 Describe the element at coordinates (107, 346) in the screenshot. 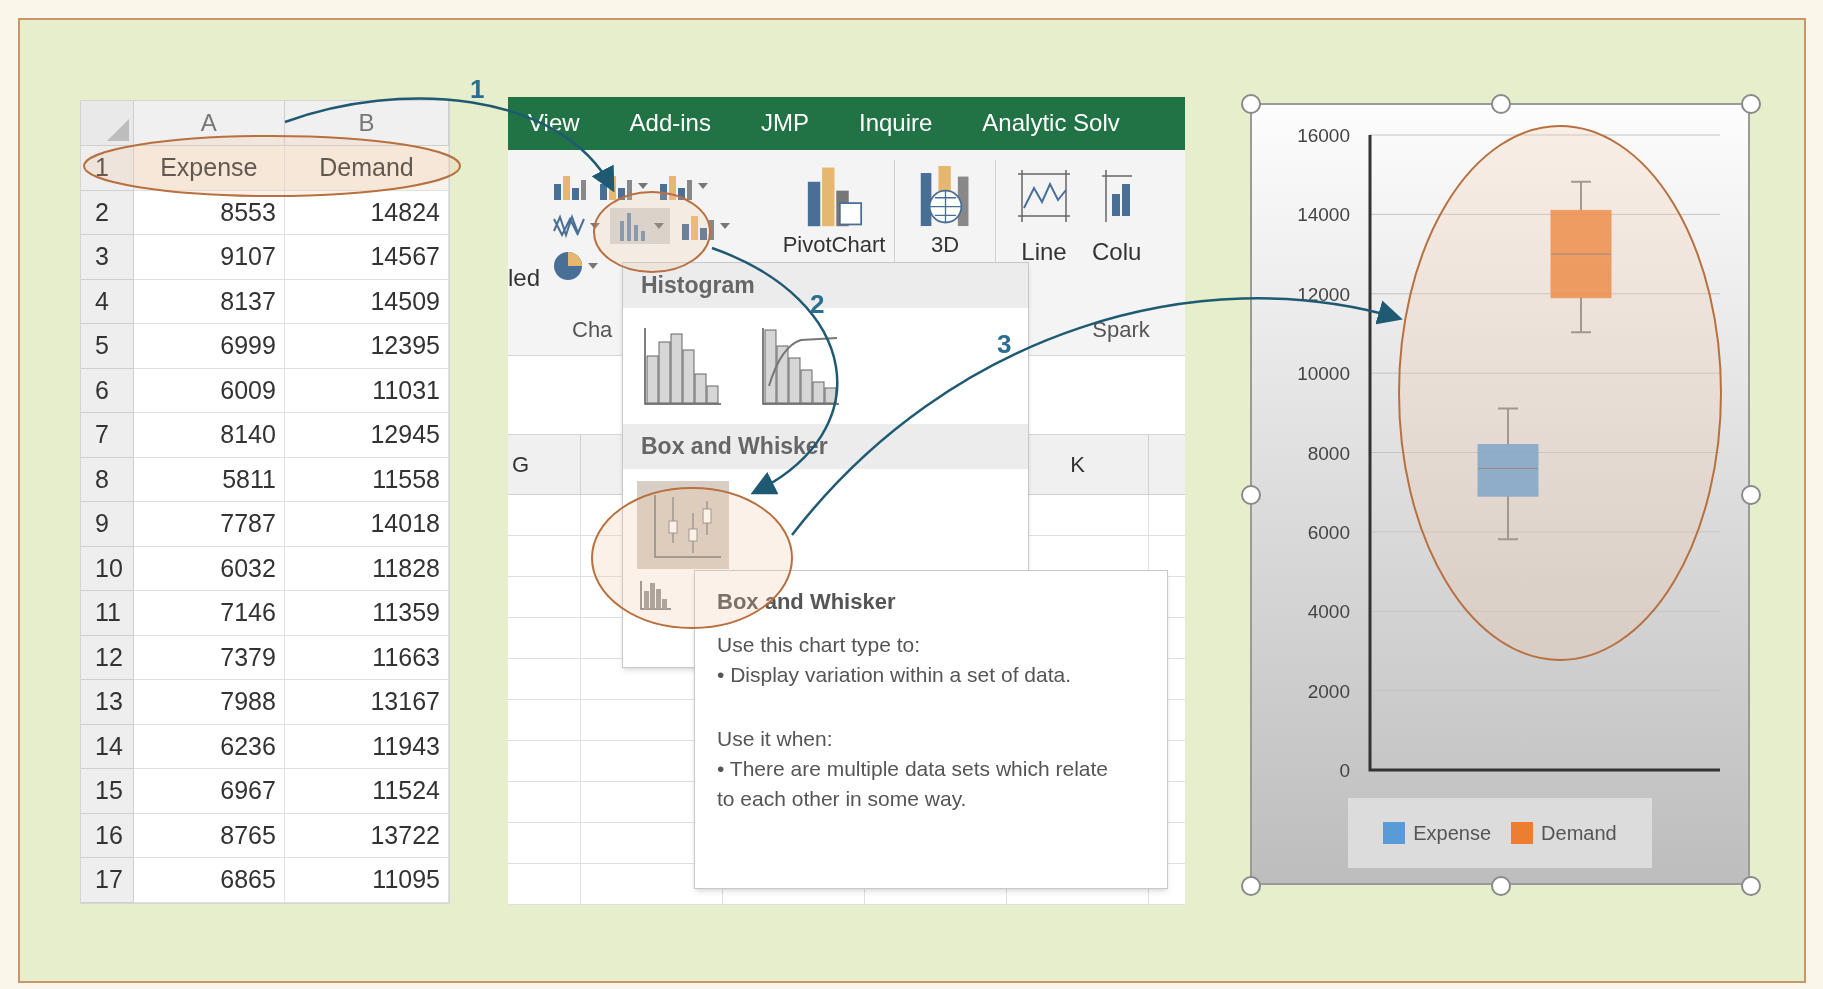

I see `row-header: 5` at that location.